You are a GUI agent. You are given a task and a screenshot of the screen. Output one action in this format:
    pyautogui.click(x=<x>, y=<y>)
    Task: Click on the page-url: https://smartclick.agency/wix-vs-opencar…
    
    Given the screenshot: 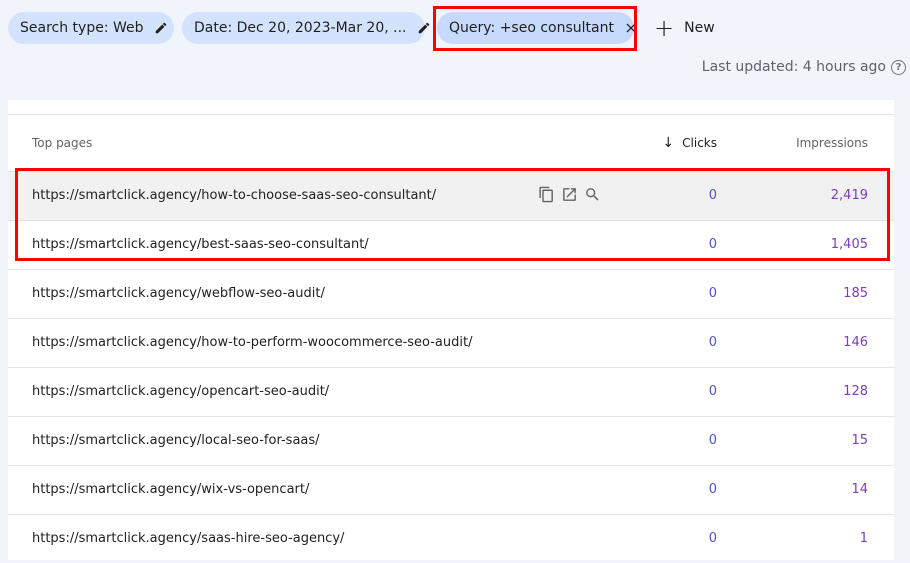 What is the action you would take?
    pyautogui.click(x=170, y=489)
    